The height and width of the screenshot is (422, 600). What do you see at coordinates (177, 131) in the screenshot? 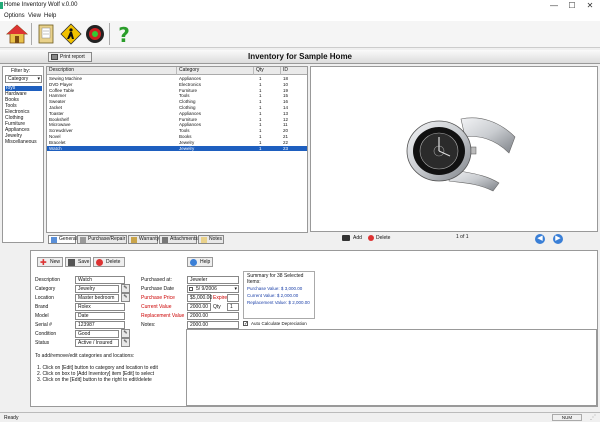
I see `table-row: Screwdriver Tools 1 20` at bounding box center [177, 131].